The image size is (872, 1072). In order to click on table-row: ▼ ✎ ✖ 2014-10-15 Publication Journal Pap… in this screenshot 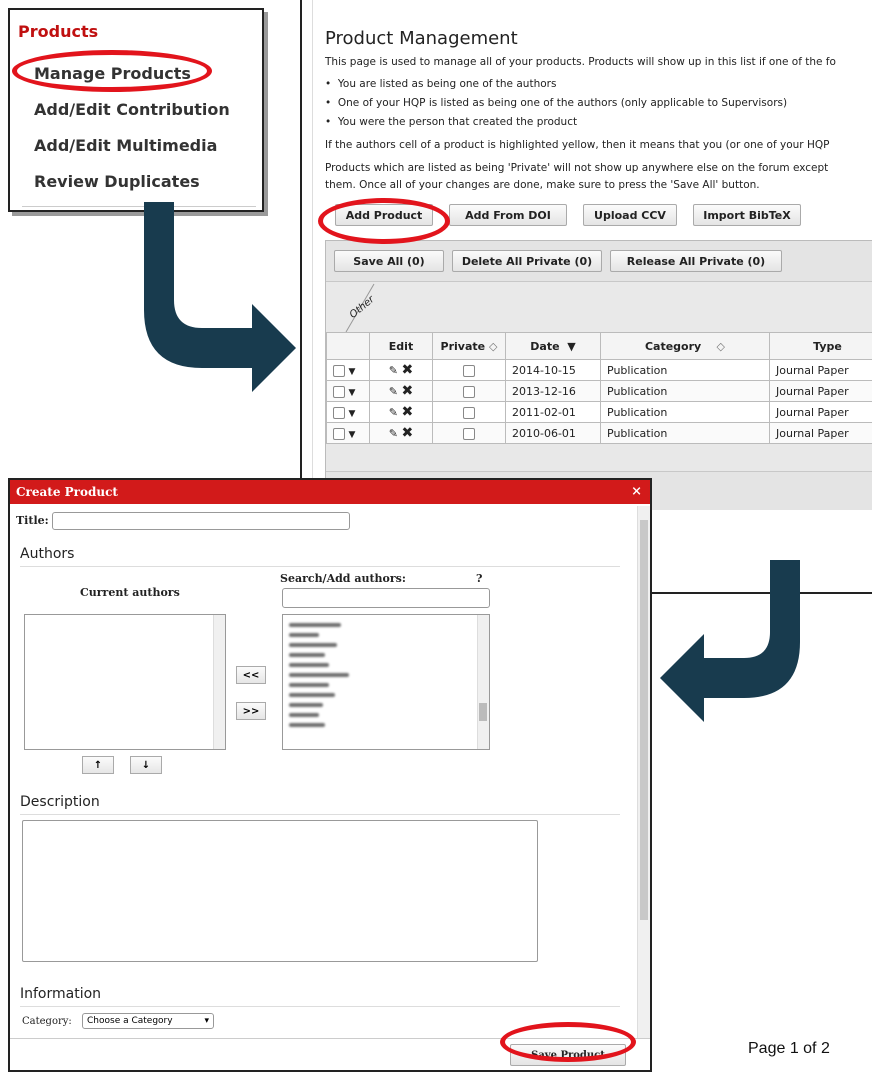, I will do `click(599, 370)`.